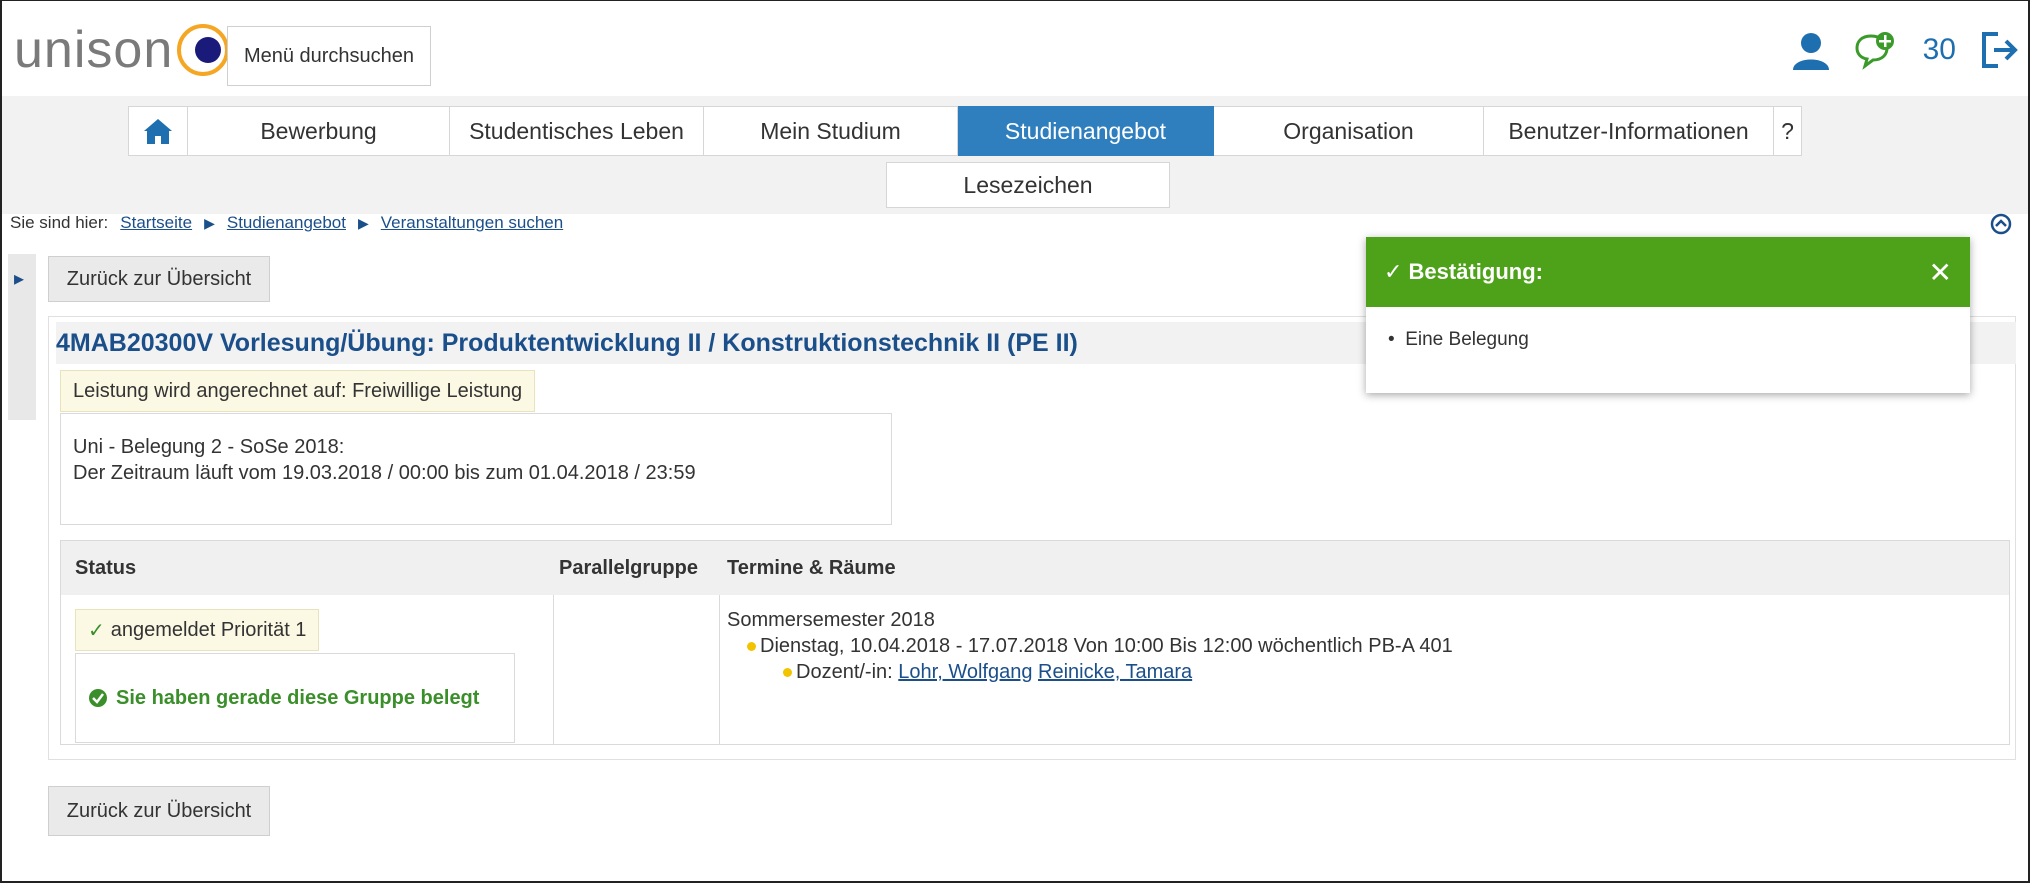  I want to click on status-badge: ✓ angemeldet Priorität 1, so click(197, 630).